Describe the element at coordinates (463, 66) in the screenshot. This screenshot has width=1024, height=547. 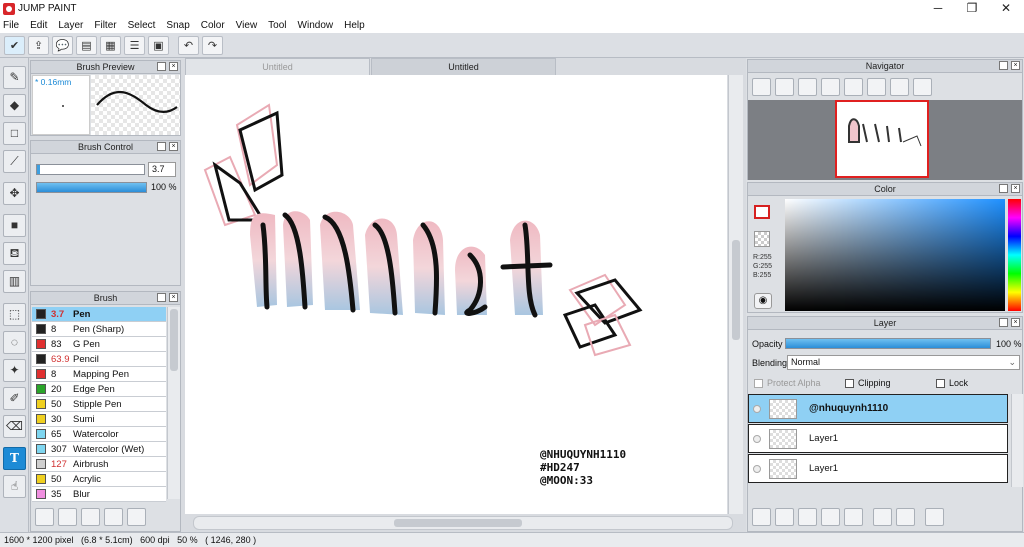
I see `tab-untitled-2: Untitled` at that location.